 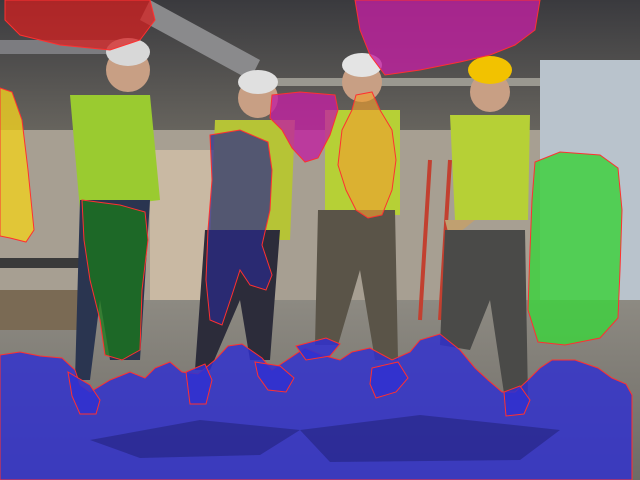 What do you see at coordinates (45, 310) in the screenshot?
I see `cart-shelf` at bounding box center [45, 310].